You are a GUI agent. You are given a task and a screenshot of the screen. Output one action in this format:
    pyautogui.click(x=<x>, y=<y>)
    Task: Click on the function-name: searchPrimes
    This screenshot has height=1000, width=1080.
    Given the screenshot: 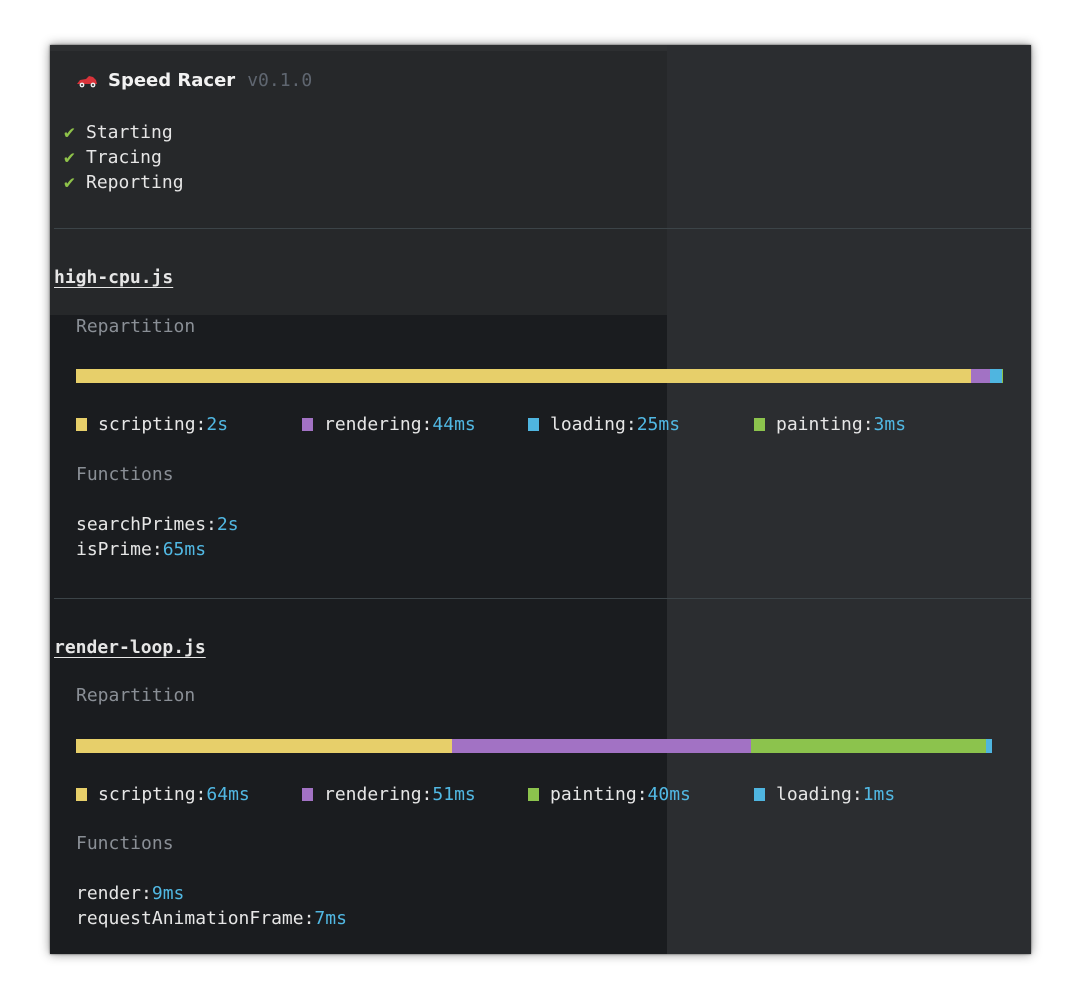 What is the action you would take?
    pyautogui.click(x=141, y=524)
    